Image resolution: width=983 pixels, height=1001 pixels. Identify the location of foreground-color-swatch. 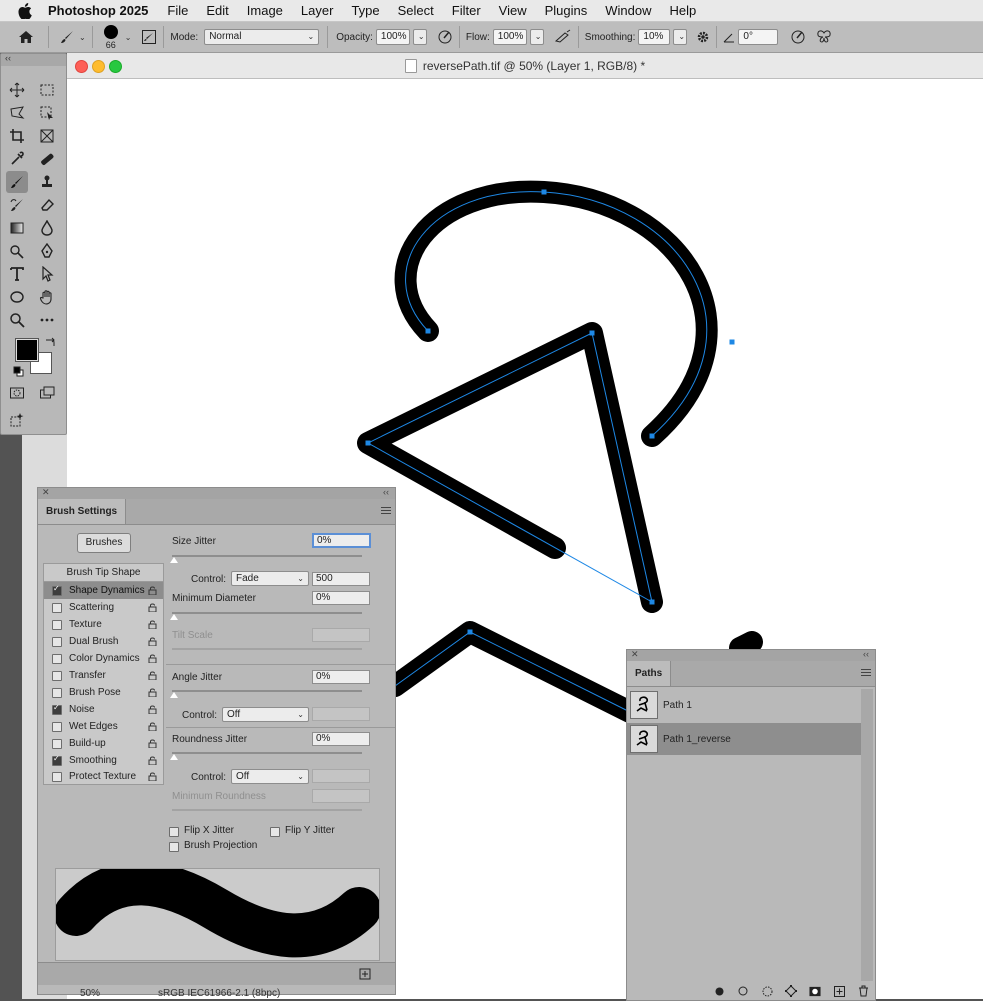
(27, 350).